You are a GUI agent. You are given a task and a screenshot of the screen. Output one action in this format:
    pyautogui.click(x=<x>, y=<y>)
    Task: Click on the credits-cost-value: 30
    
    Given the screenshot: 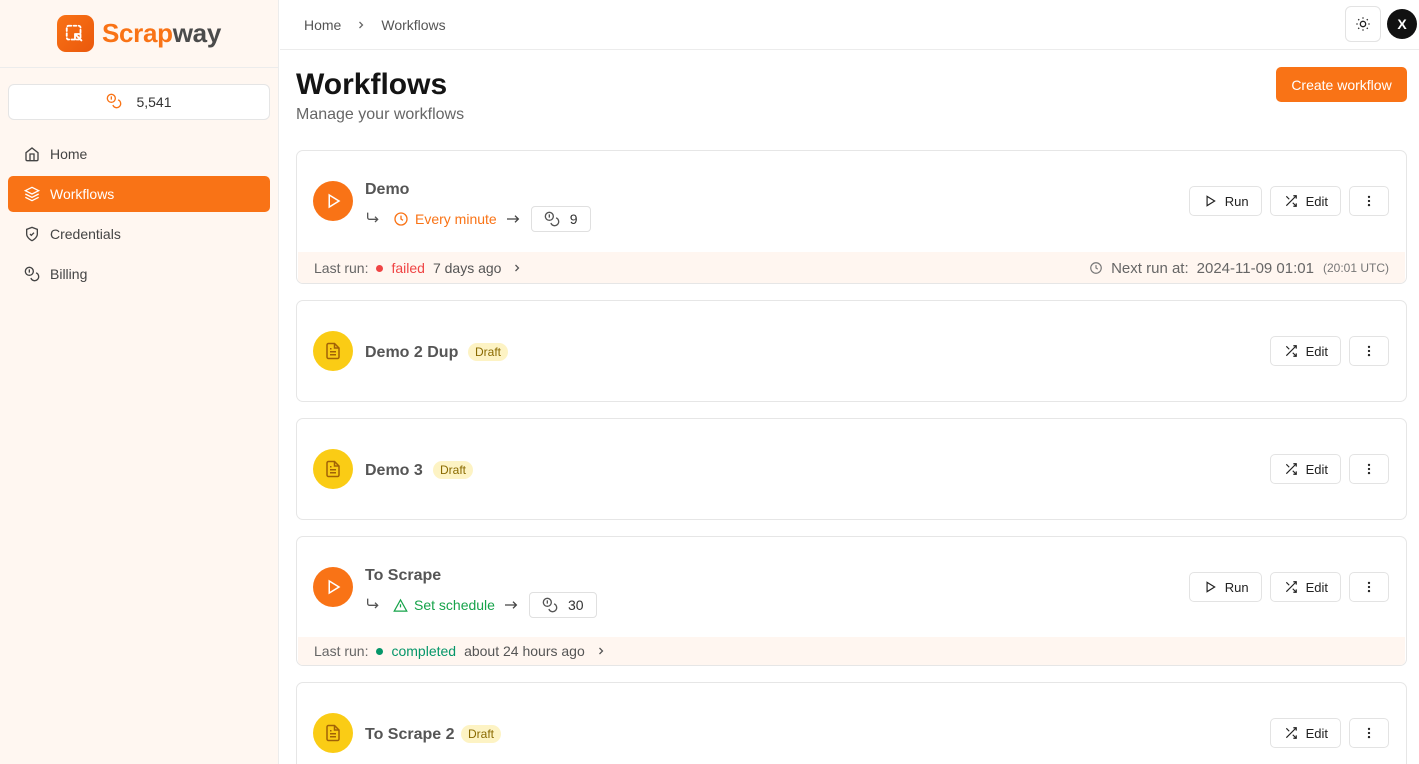 What is the action you would take?
    pyautogui.click(x=575, y=605)
    